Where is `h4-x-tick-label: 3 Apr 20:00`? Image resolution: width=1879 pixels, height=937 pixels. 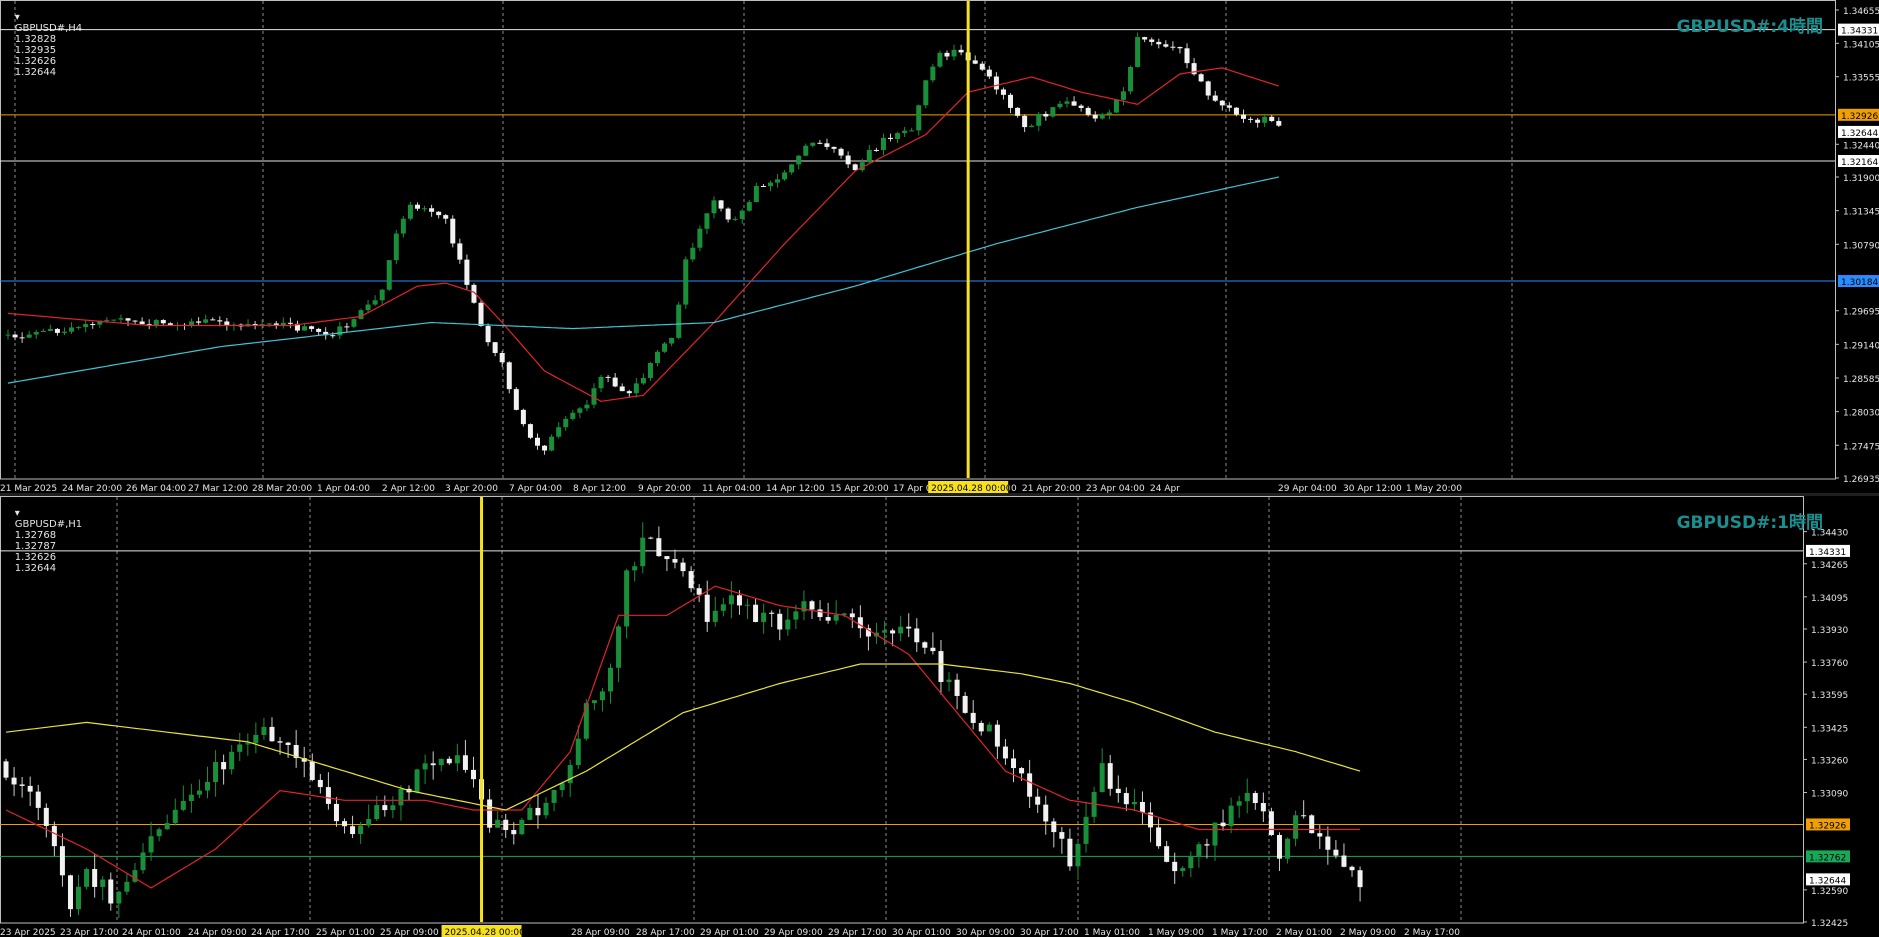
h4-x-tick-label: 3 Apr 20:00 is located at coordinates (471, 488).